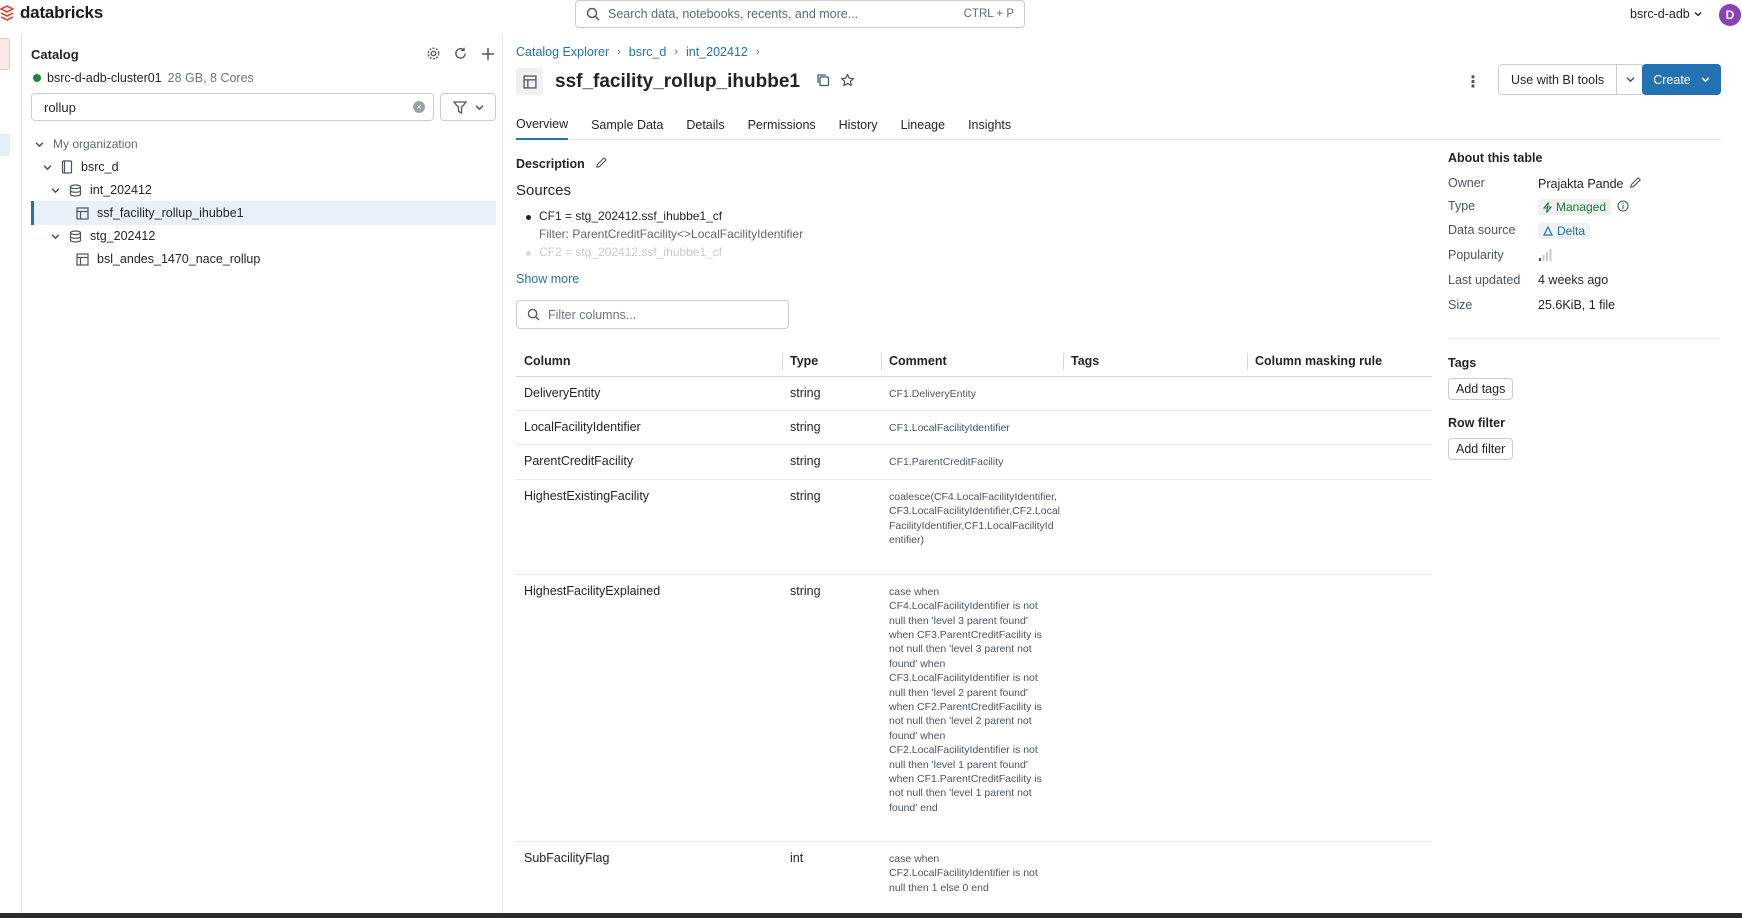 This screenshot has height=918, width=1742. What do you see at coordinates (823, 81) in the screenshot?
I see `copy-icon` at bounding box center [823, 81].